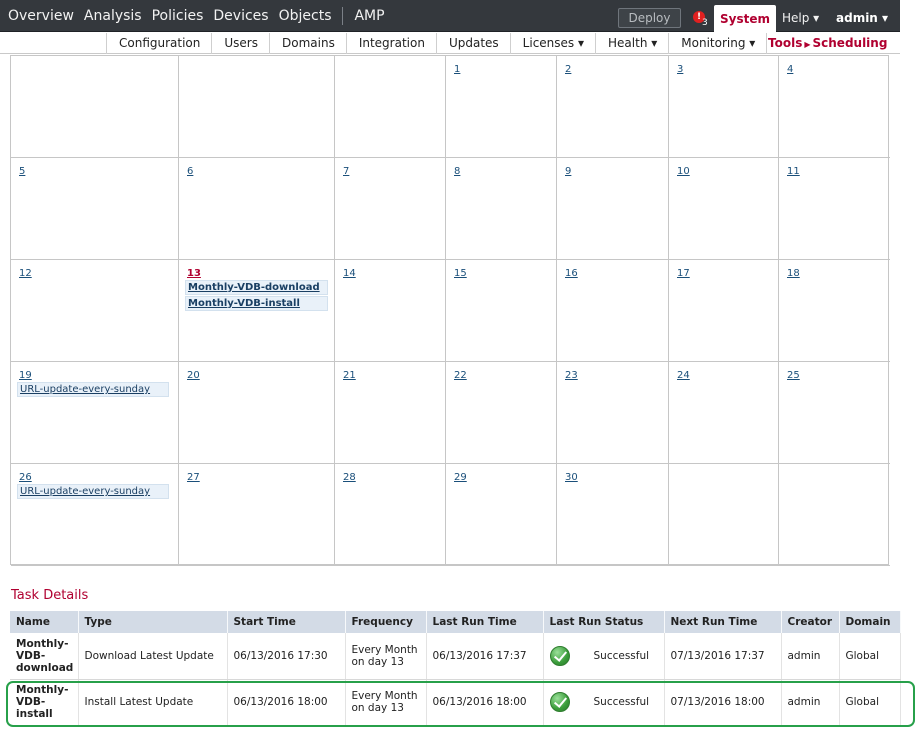 This screenshot has height=738, width=918. I want to click on column-header-next-run-time: Next Run Time, so click(723, 622).